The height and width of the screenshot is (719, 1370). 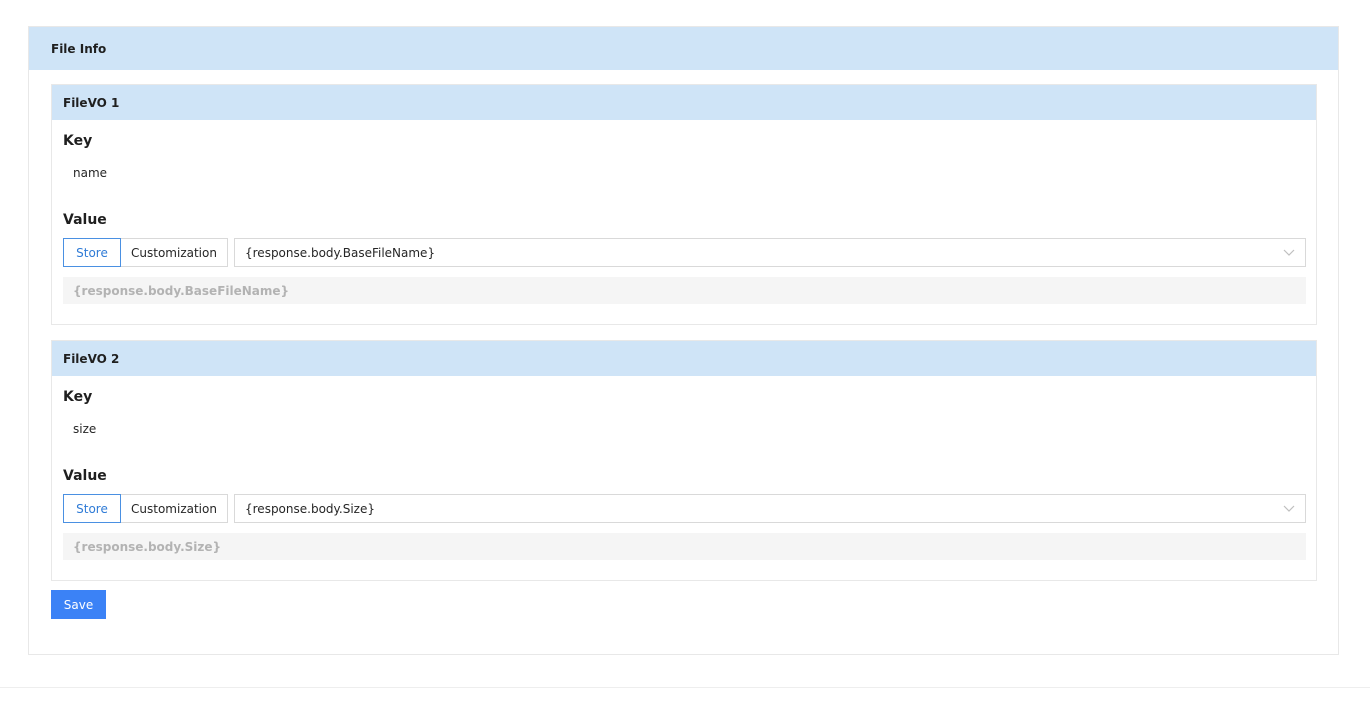 I want to click on file-vo-card-title: FileVO 2, so click(x=684, y=358).